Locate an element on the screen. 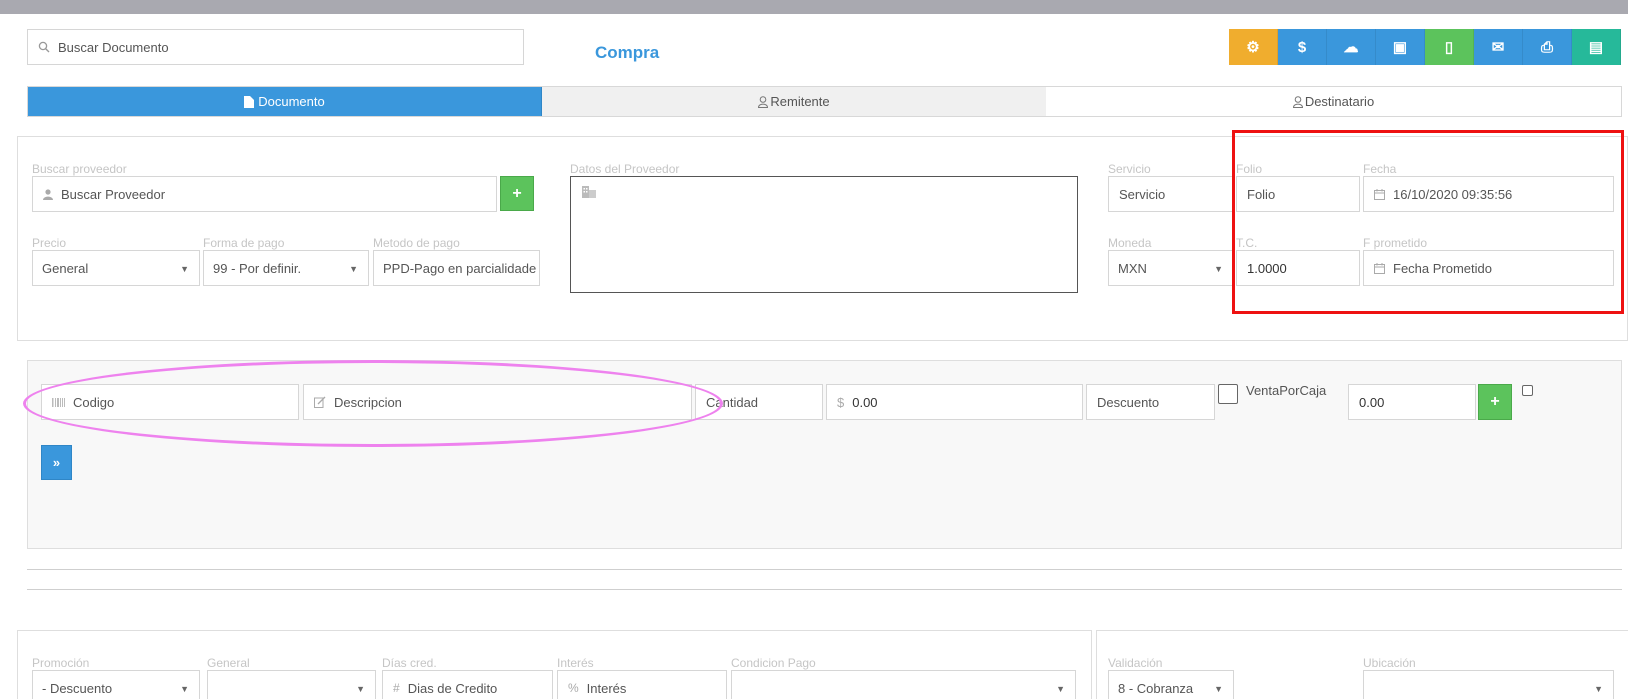 This screenshot has height=699, width=1628. service-label: Servicio is located at coordinates (1129, 169).